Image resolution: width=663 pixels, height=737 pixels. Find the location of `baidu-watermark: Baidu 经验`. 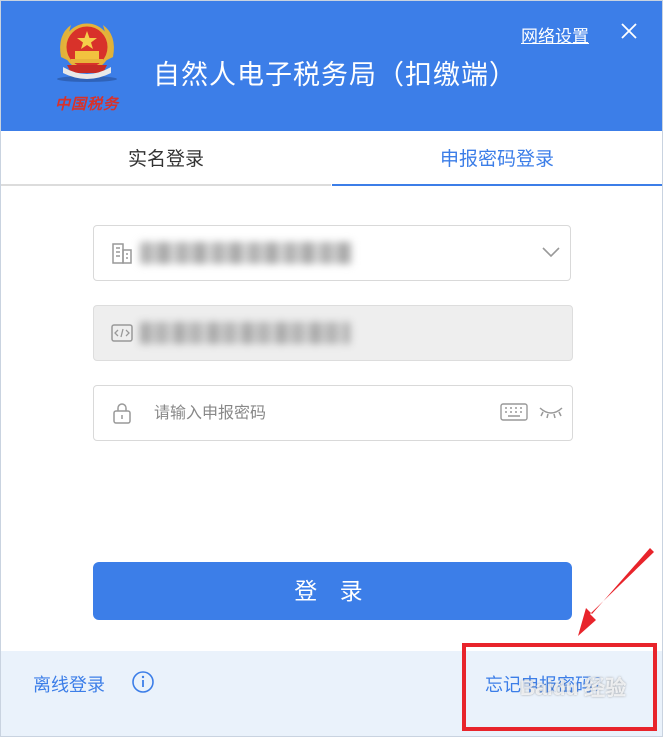

baidu-watermark: Baidu 经验 is located at coordinates (573, 688).